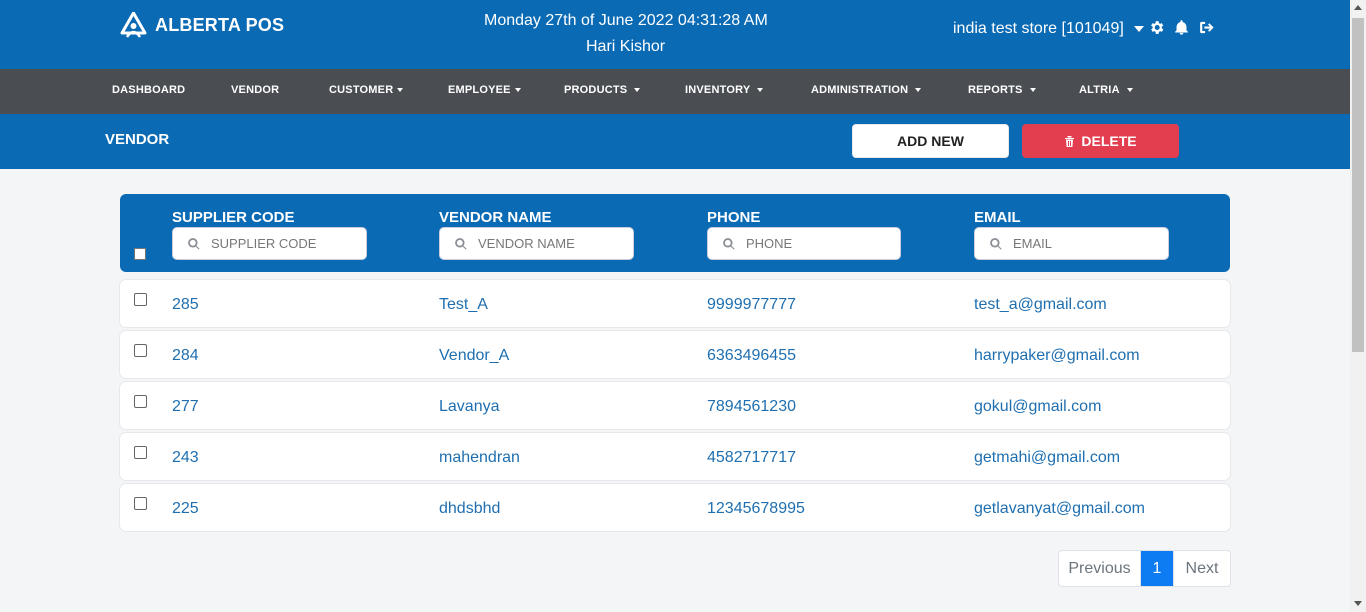 The image size is (1366, 612). I want to click on brand-logo: ALBERTA POS, so click(202, 25).